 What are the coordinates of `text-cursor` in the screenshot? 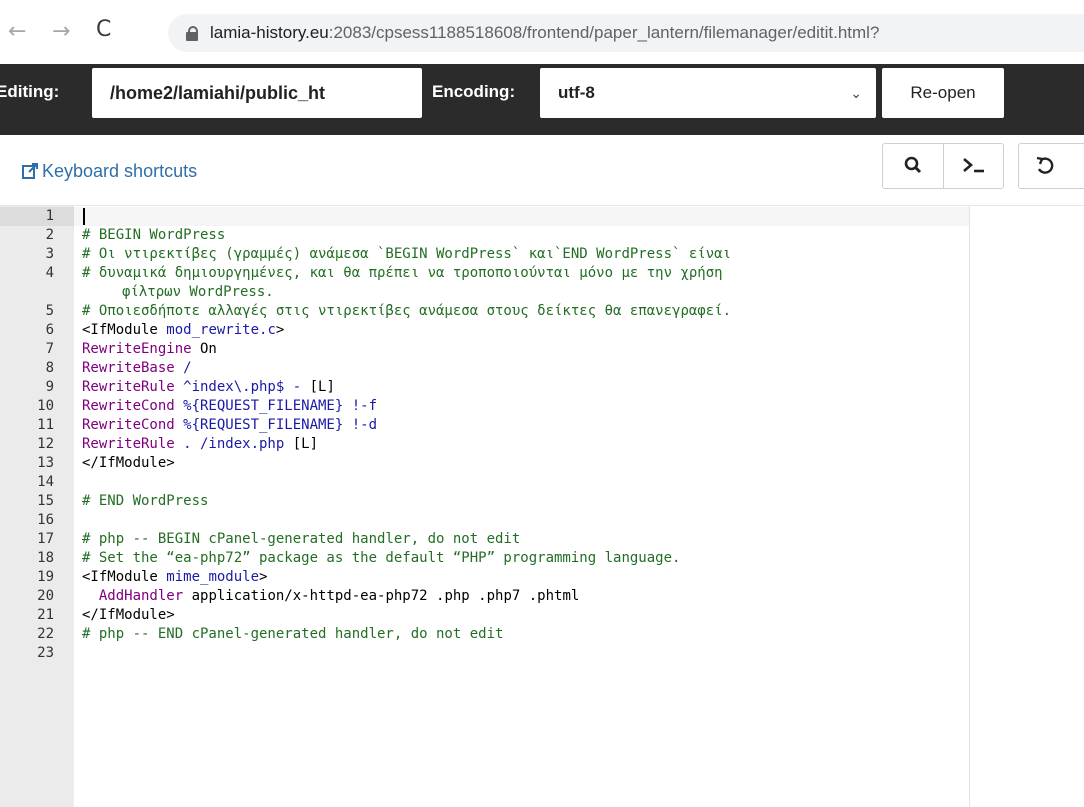 It's located at (84, 216).